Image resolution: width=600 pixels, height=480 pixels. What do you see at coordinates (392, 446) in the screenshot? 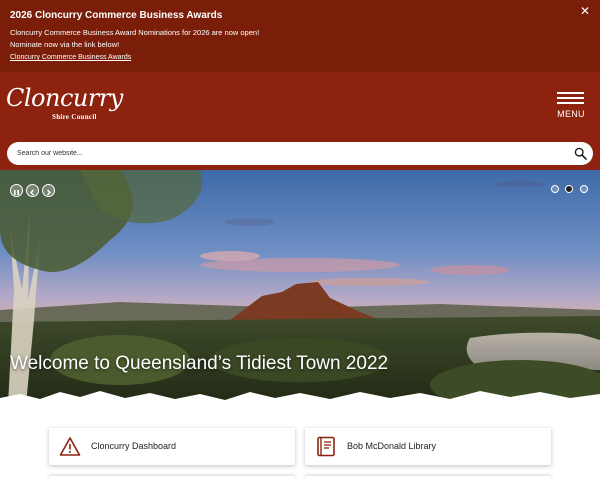
I see `quick-link-label: Bob McDonald Library` at bounding box center [392, 446].